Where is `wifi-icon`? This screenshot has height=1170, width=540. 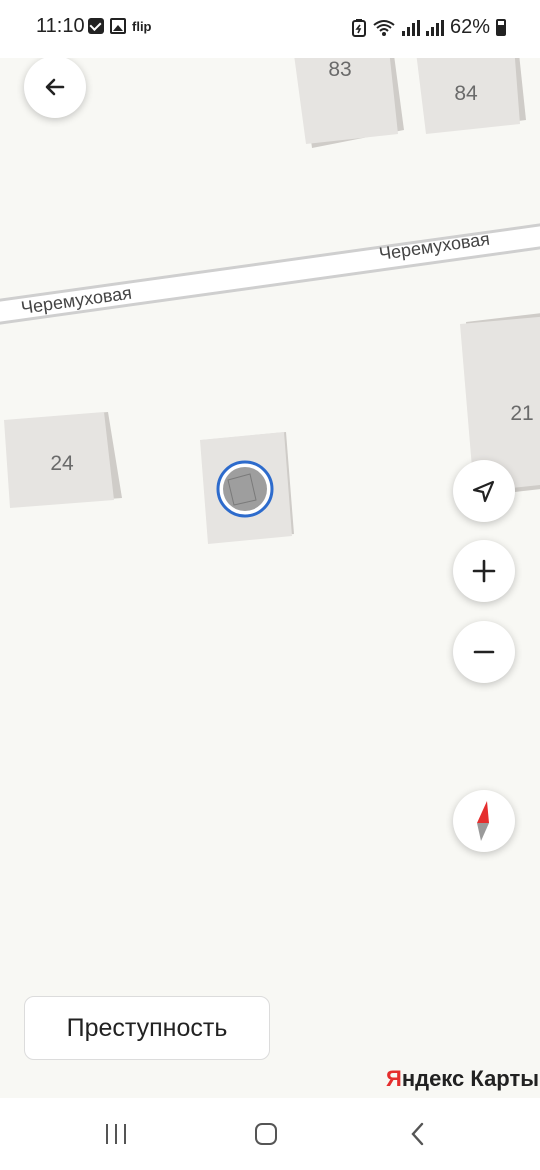
wifi-icon is located at coordinates (384, 27).